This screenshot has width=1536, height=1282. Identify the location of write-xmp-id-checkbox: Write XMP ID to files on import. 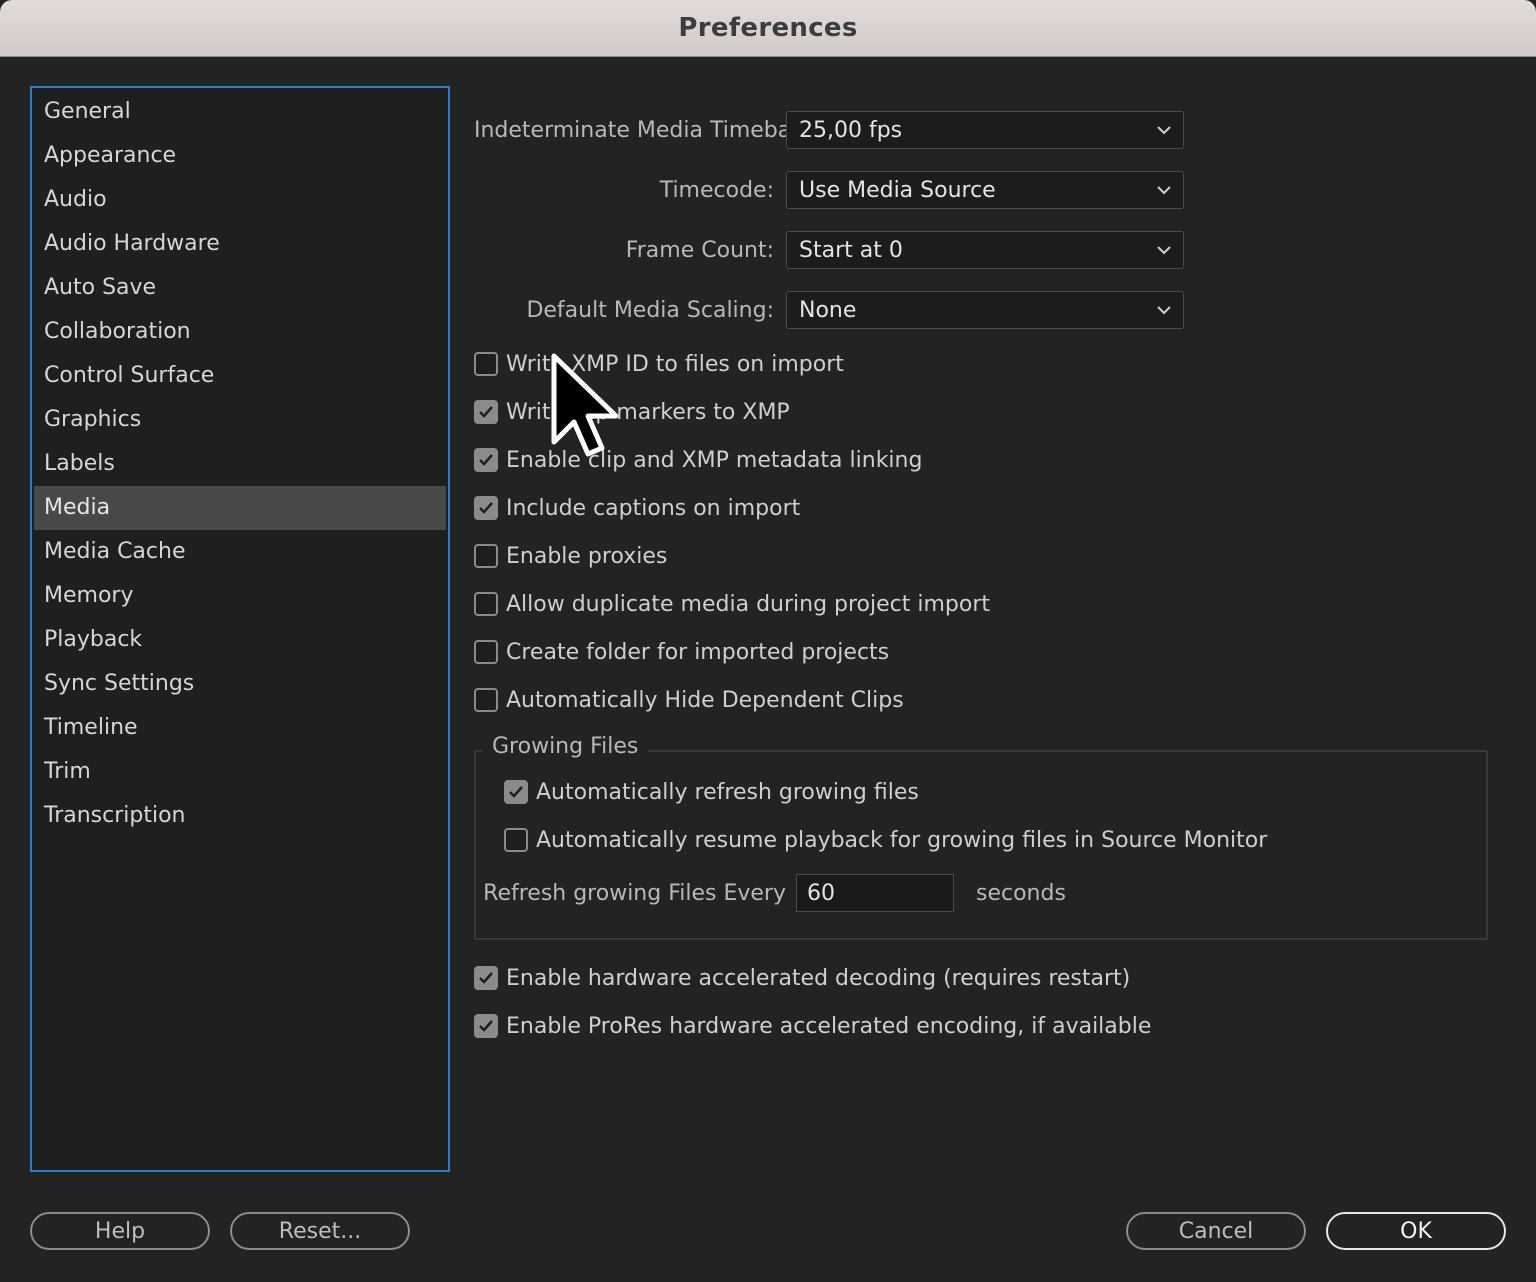
(659, 364).